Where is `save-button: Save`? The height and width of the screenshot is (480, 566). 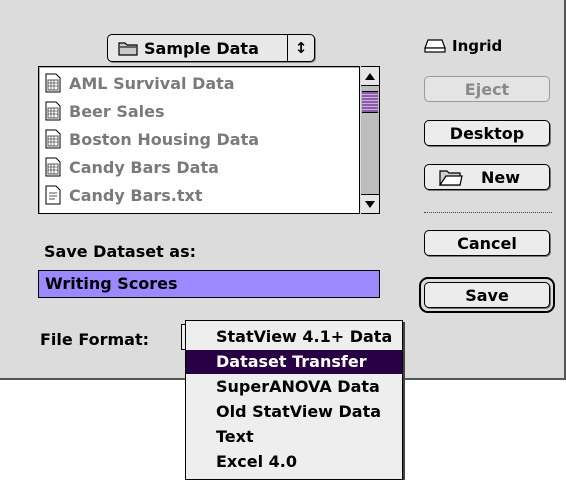
save-button: Save is located at coordinates (487, 295).